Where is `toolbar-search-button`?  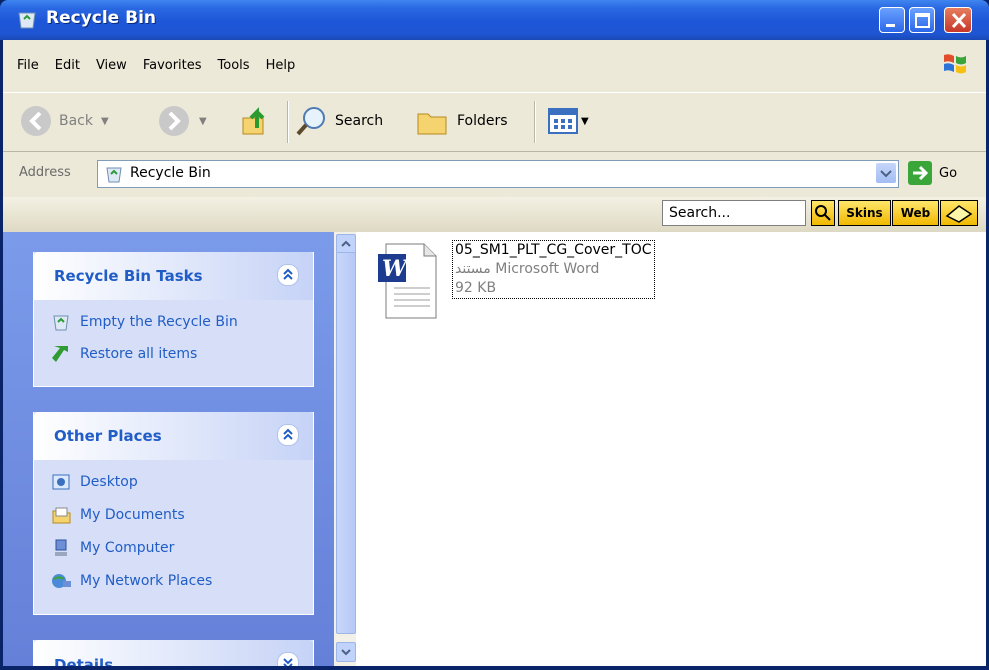
toolbar-search-button is located at coordinates (823, 213).